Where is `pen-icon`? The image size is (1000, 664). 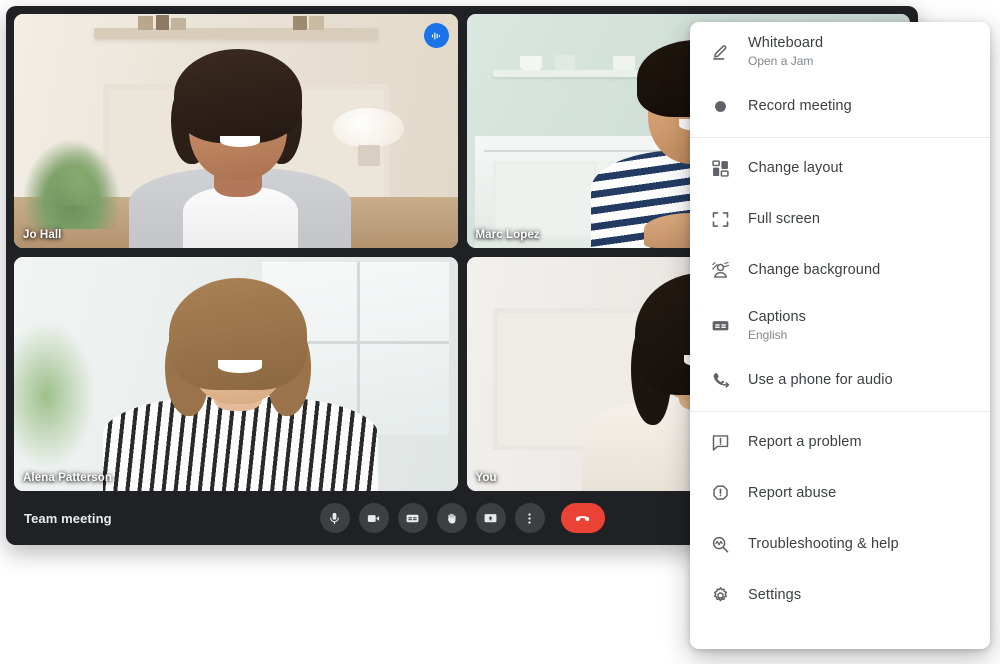
pen-icon is located at coordinates (720, 51).